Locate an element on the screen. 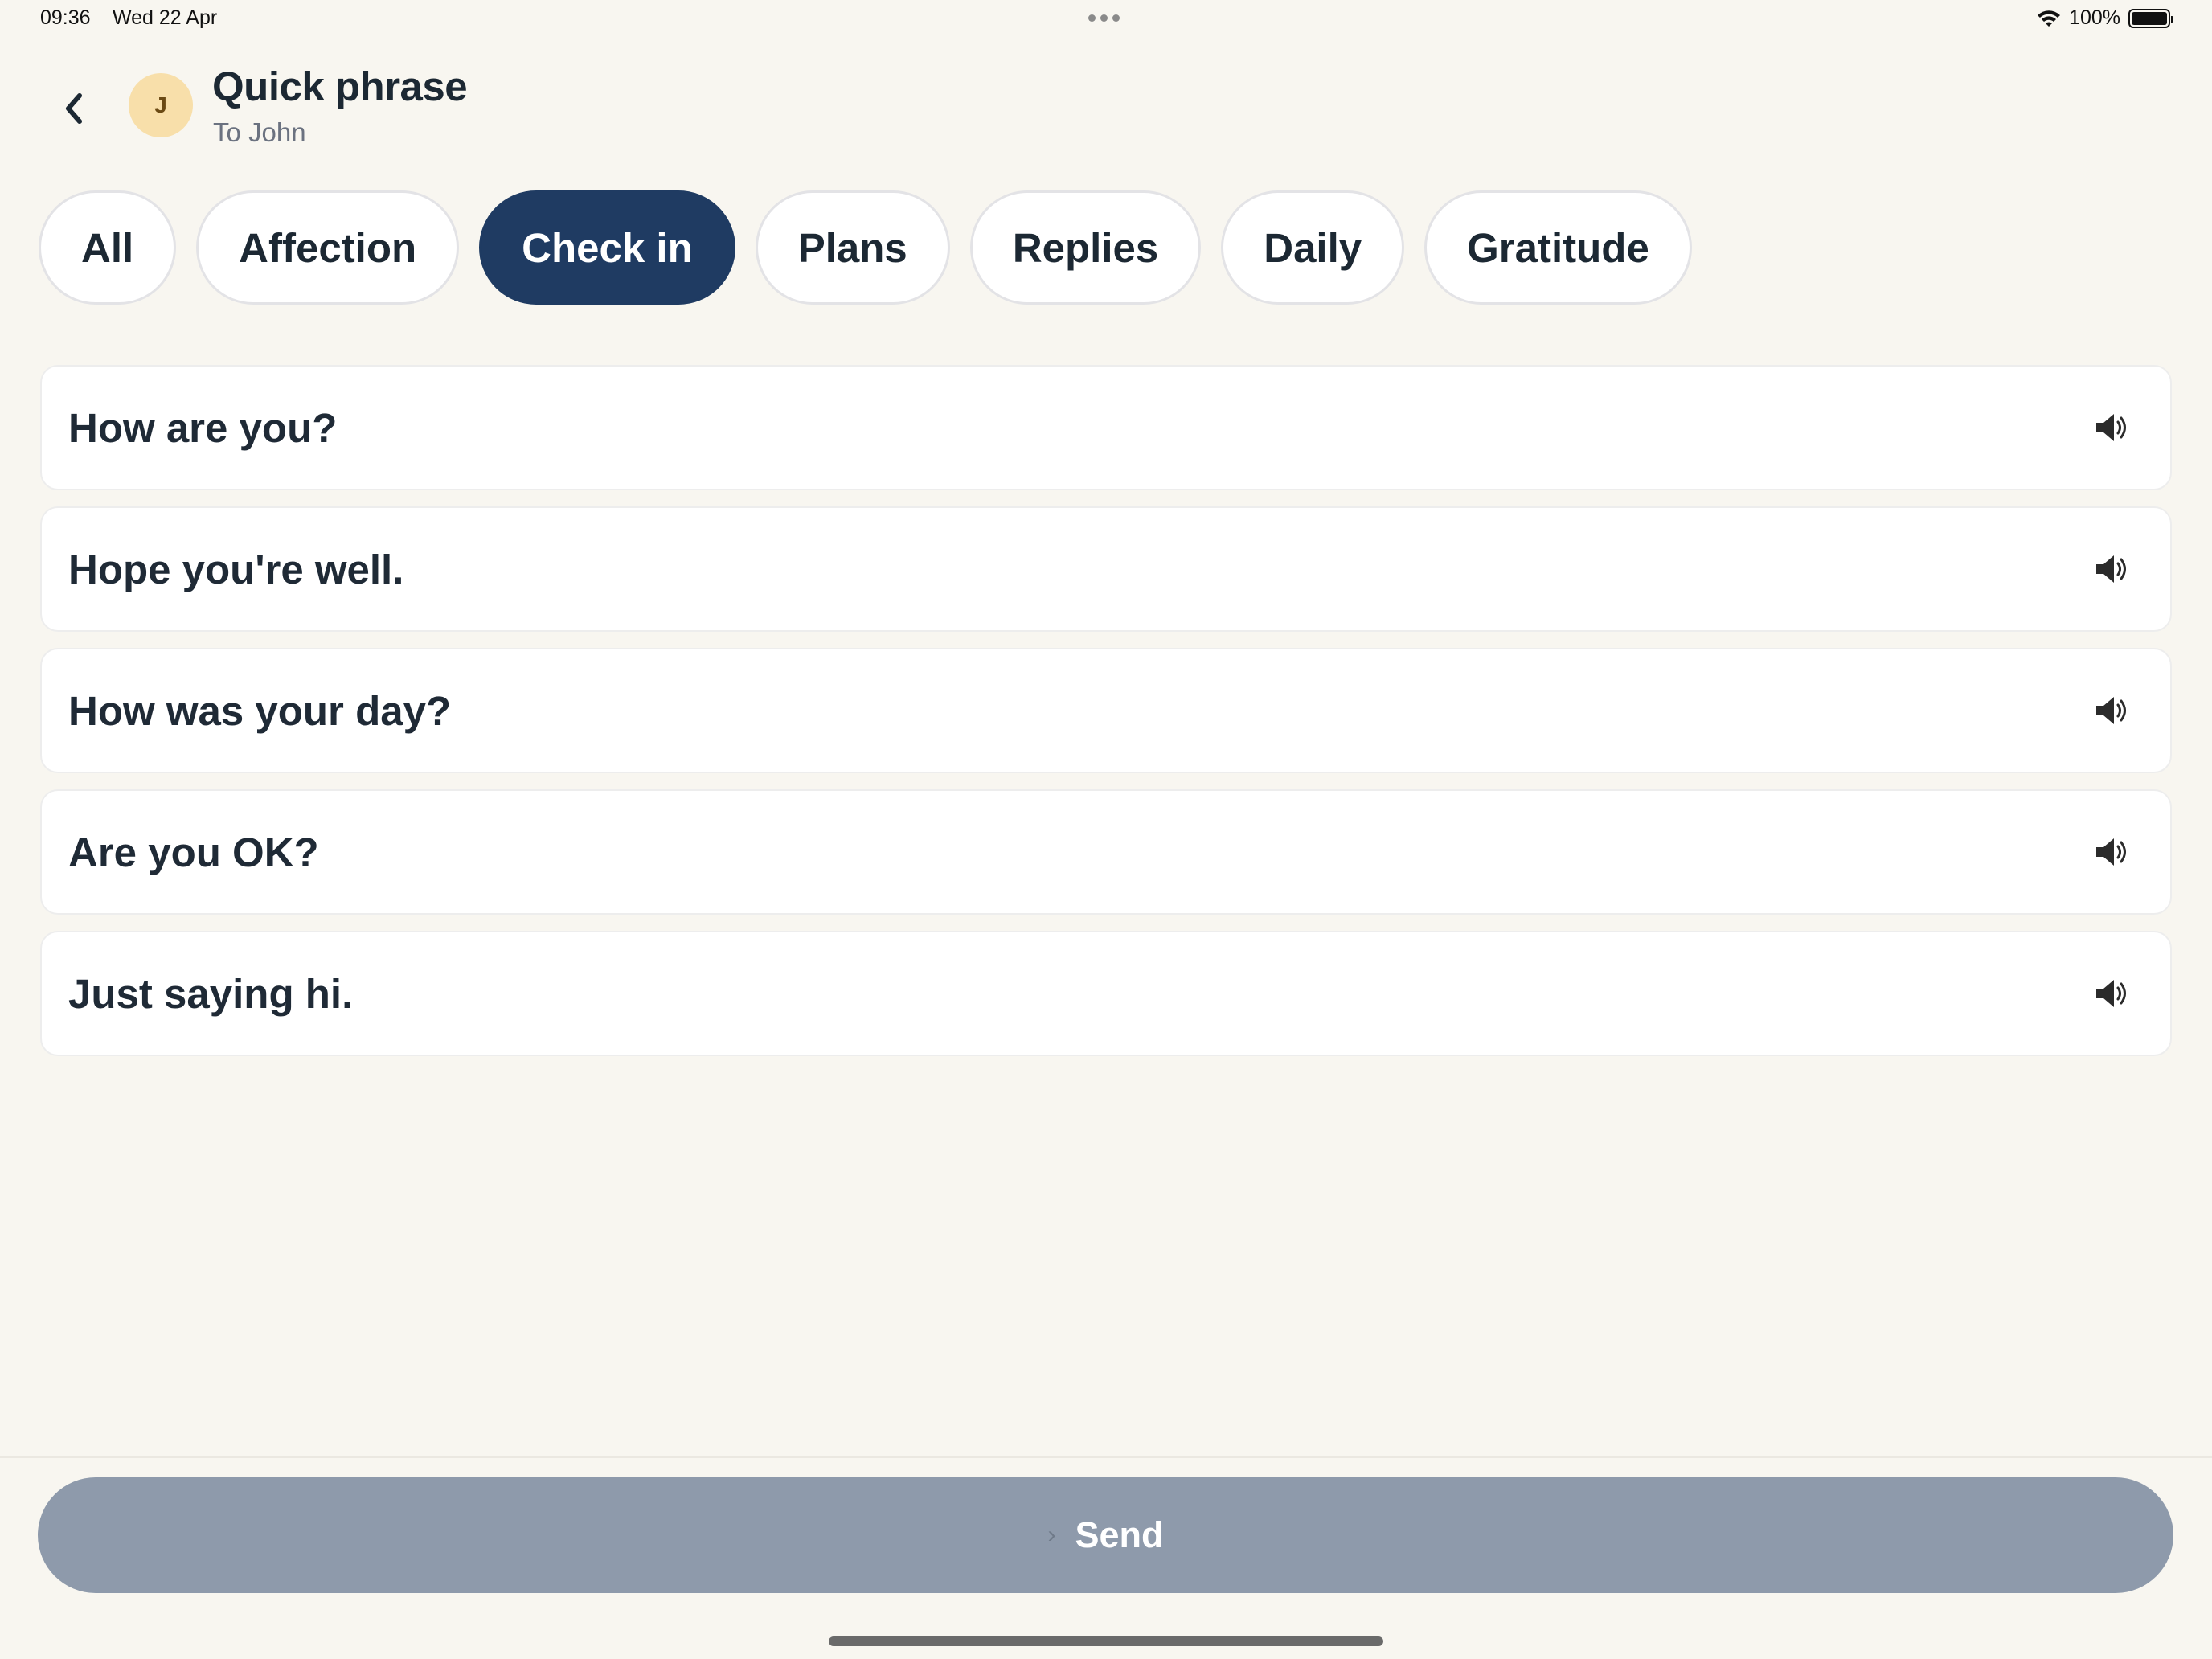 This screenshot has width=2212, height=1659. status-time: 09:36 is located at coordinates (65, 17).